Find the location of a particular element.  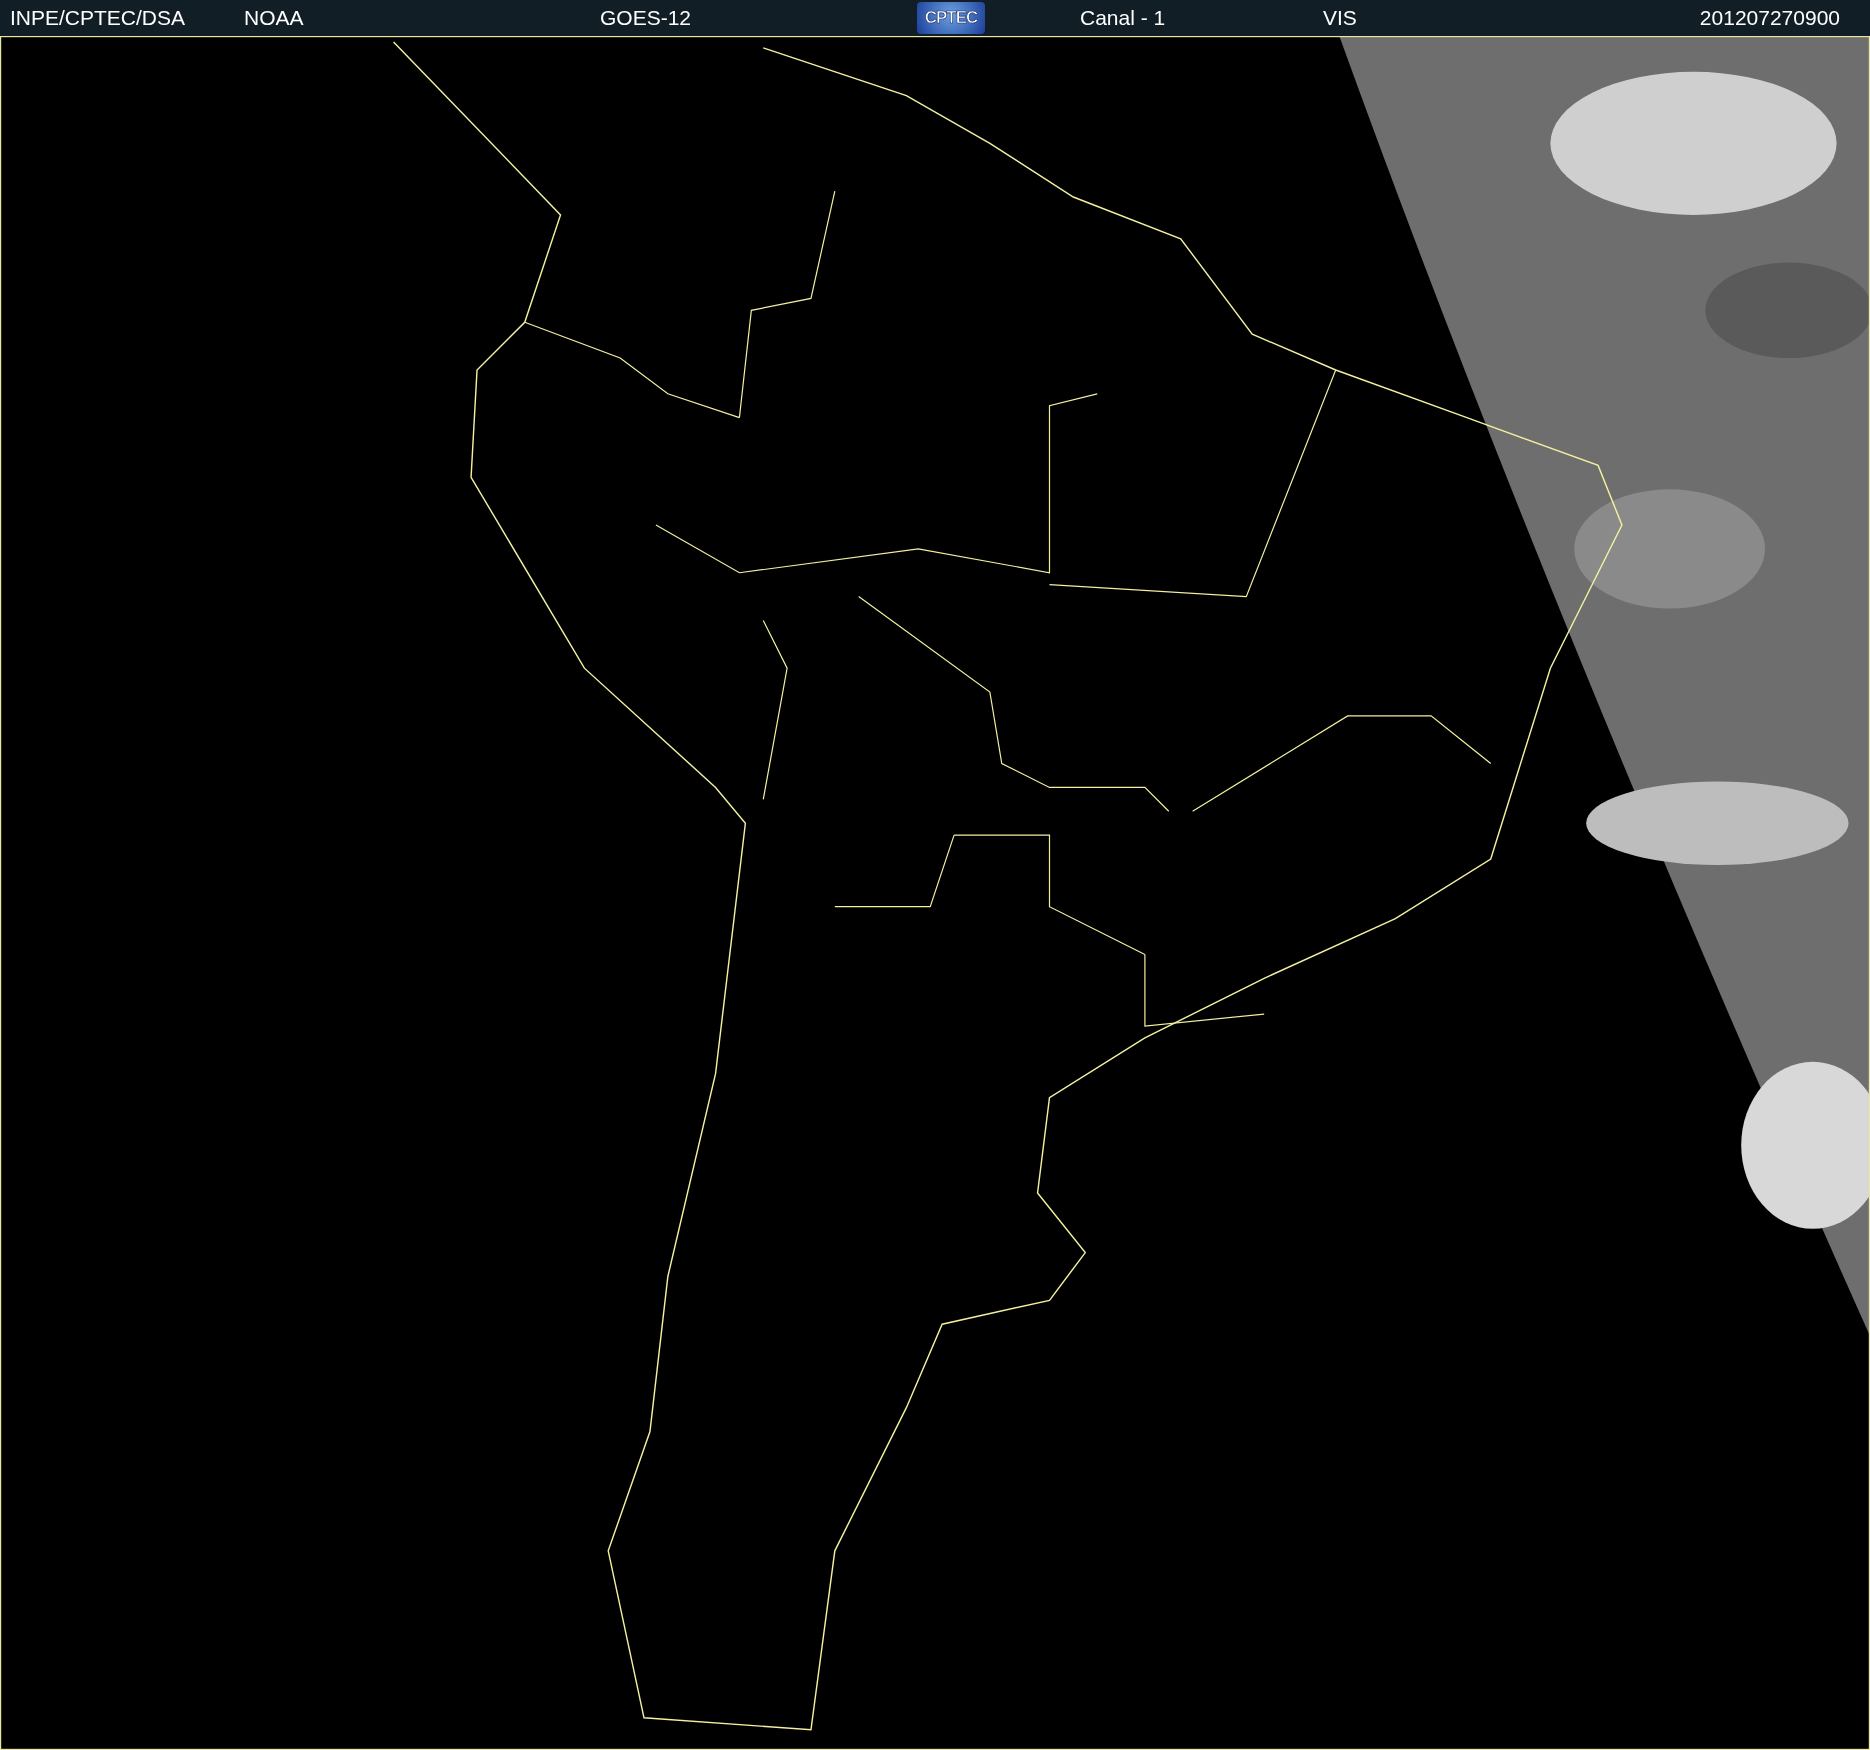

header-label: Canal - 1 is located at coordinates (1123, 18).